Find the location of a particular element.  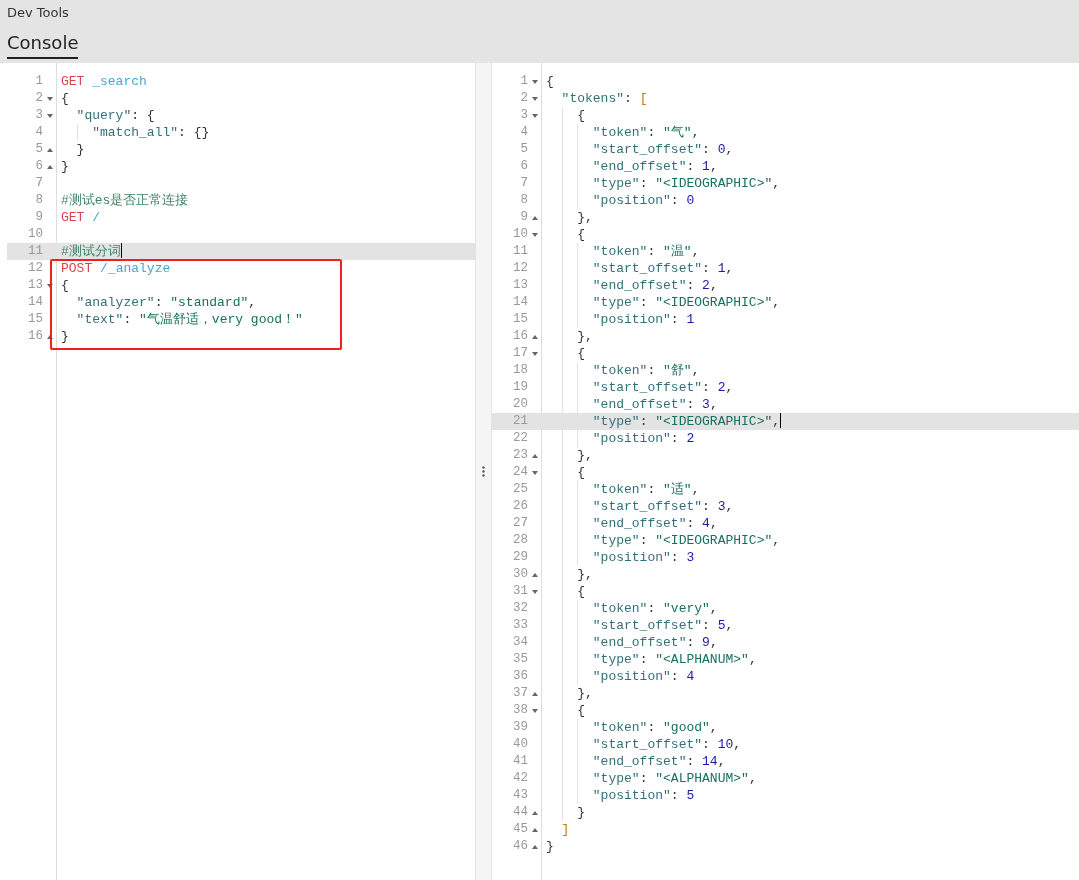

line-number: 41 is located at coordinates (520, 761).